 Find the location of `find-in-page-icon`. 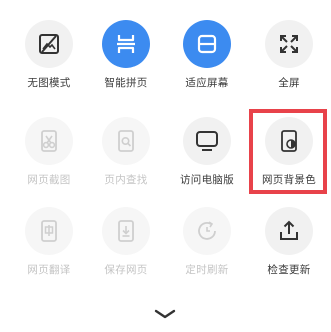

find-in-page-icon is located at coordinates (126, 141).